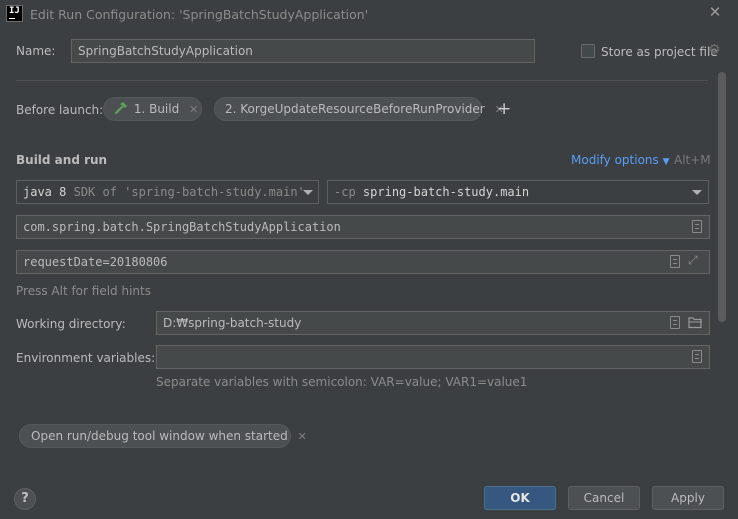 Image resolution: width=738 pixels, height=519 pixels. Describe the element at coordinates (193, 109) in the screenshot. I see `remove-task-icon: ✕` at that location.